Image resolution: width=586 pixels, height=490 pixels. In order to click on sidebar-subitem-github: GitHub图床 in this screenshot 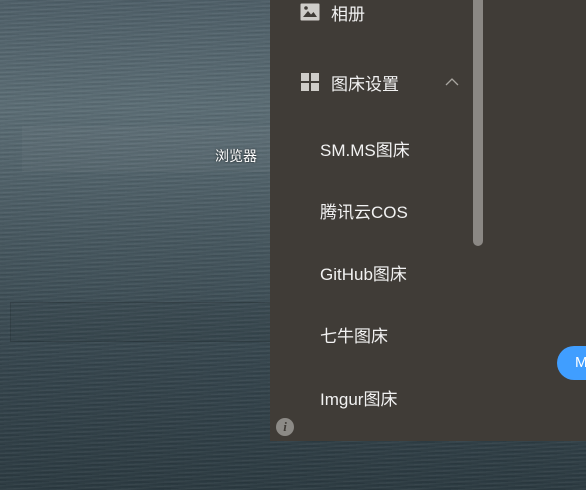, I will do `click(371, 272)`.